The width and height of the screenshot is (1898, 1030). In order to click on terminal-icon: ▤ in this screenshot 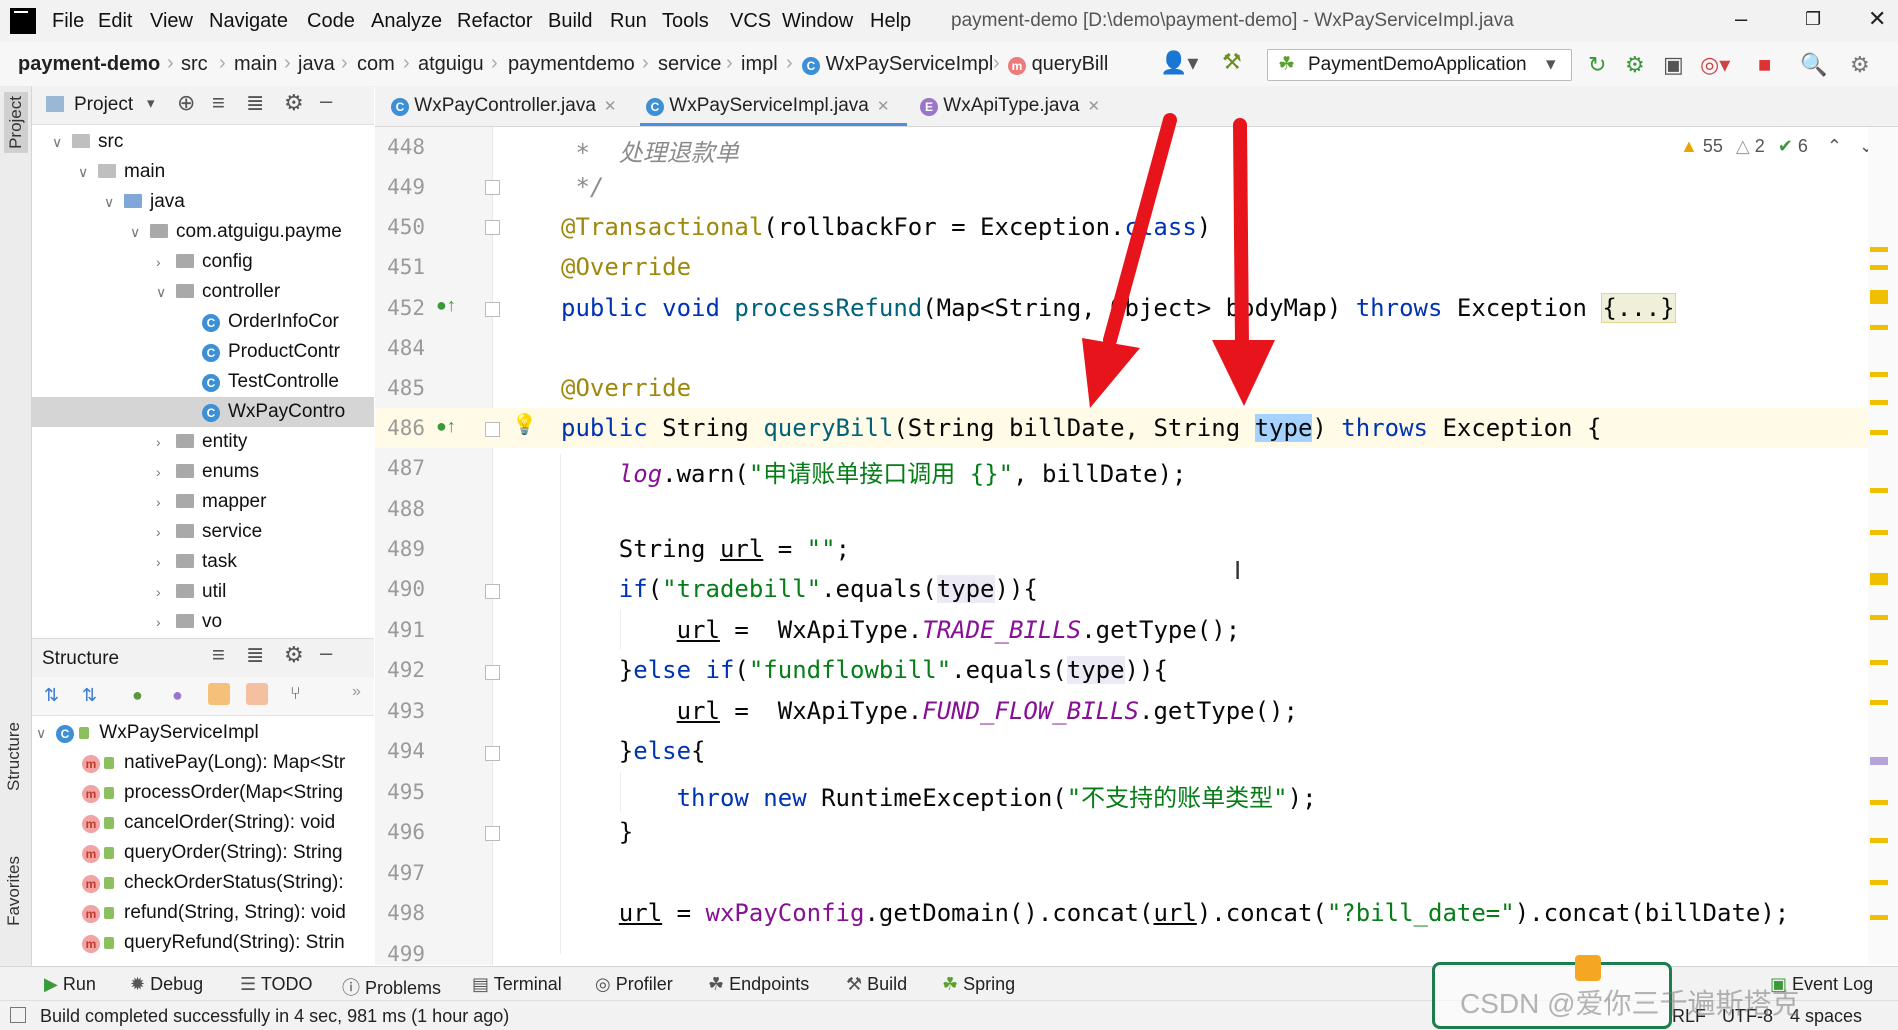, I will do `click(481, 984)`.